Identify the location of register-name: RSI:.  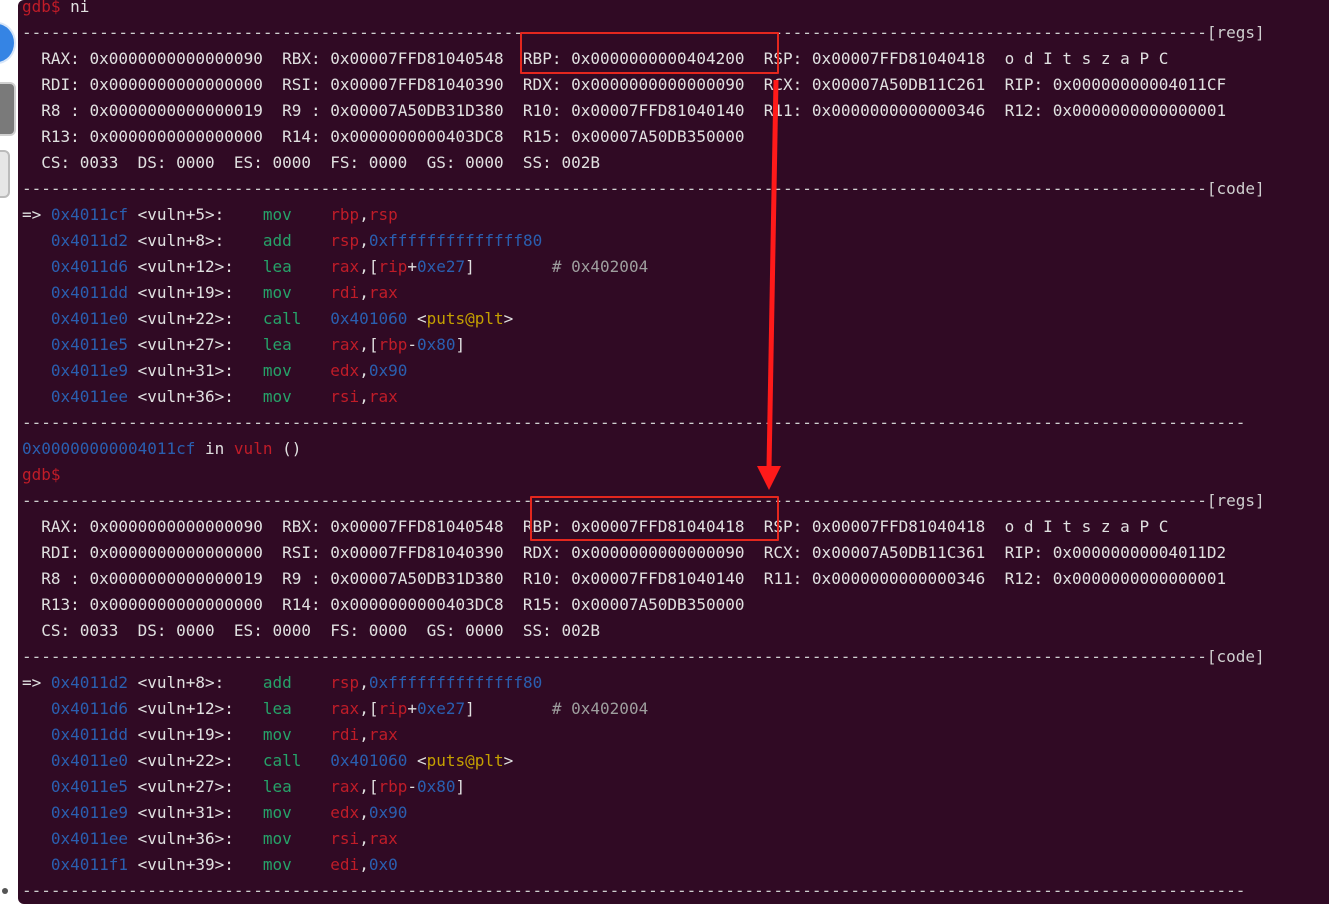
(301, 84).